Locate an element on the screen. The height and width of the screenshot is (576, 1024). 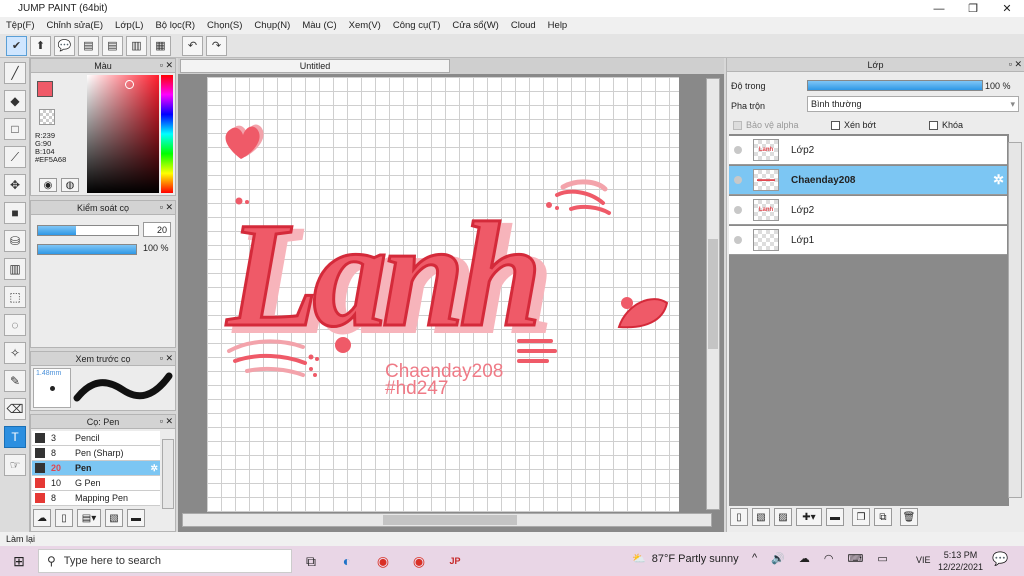
menu-color: Màu (C) is located at coordinates (319, 25).